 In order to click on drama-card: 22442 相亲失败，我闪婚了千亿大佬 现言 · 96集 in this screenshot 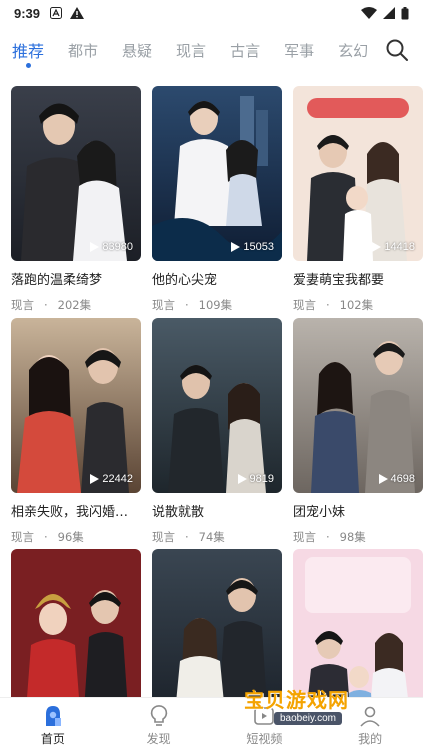, I will do `click(76, 431)`.